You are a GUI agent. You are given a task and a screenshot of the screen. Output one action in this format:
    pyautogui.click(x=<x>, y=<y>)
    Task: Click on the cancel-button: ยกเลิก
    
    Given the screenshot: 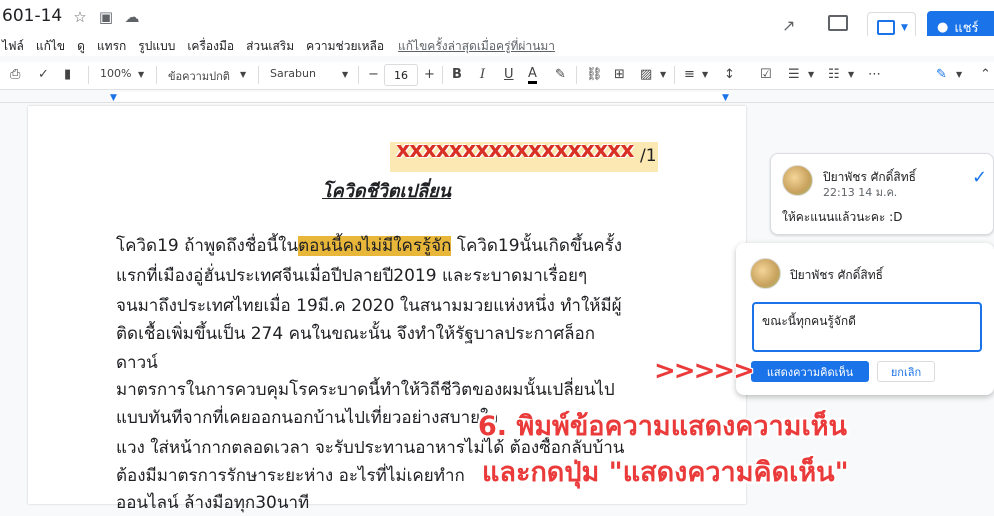 What is the action you would take?
    pyautogui.click(x=906, y=371)
    